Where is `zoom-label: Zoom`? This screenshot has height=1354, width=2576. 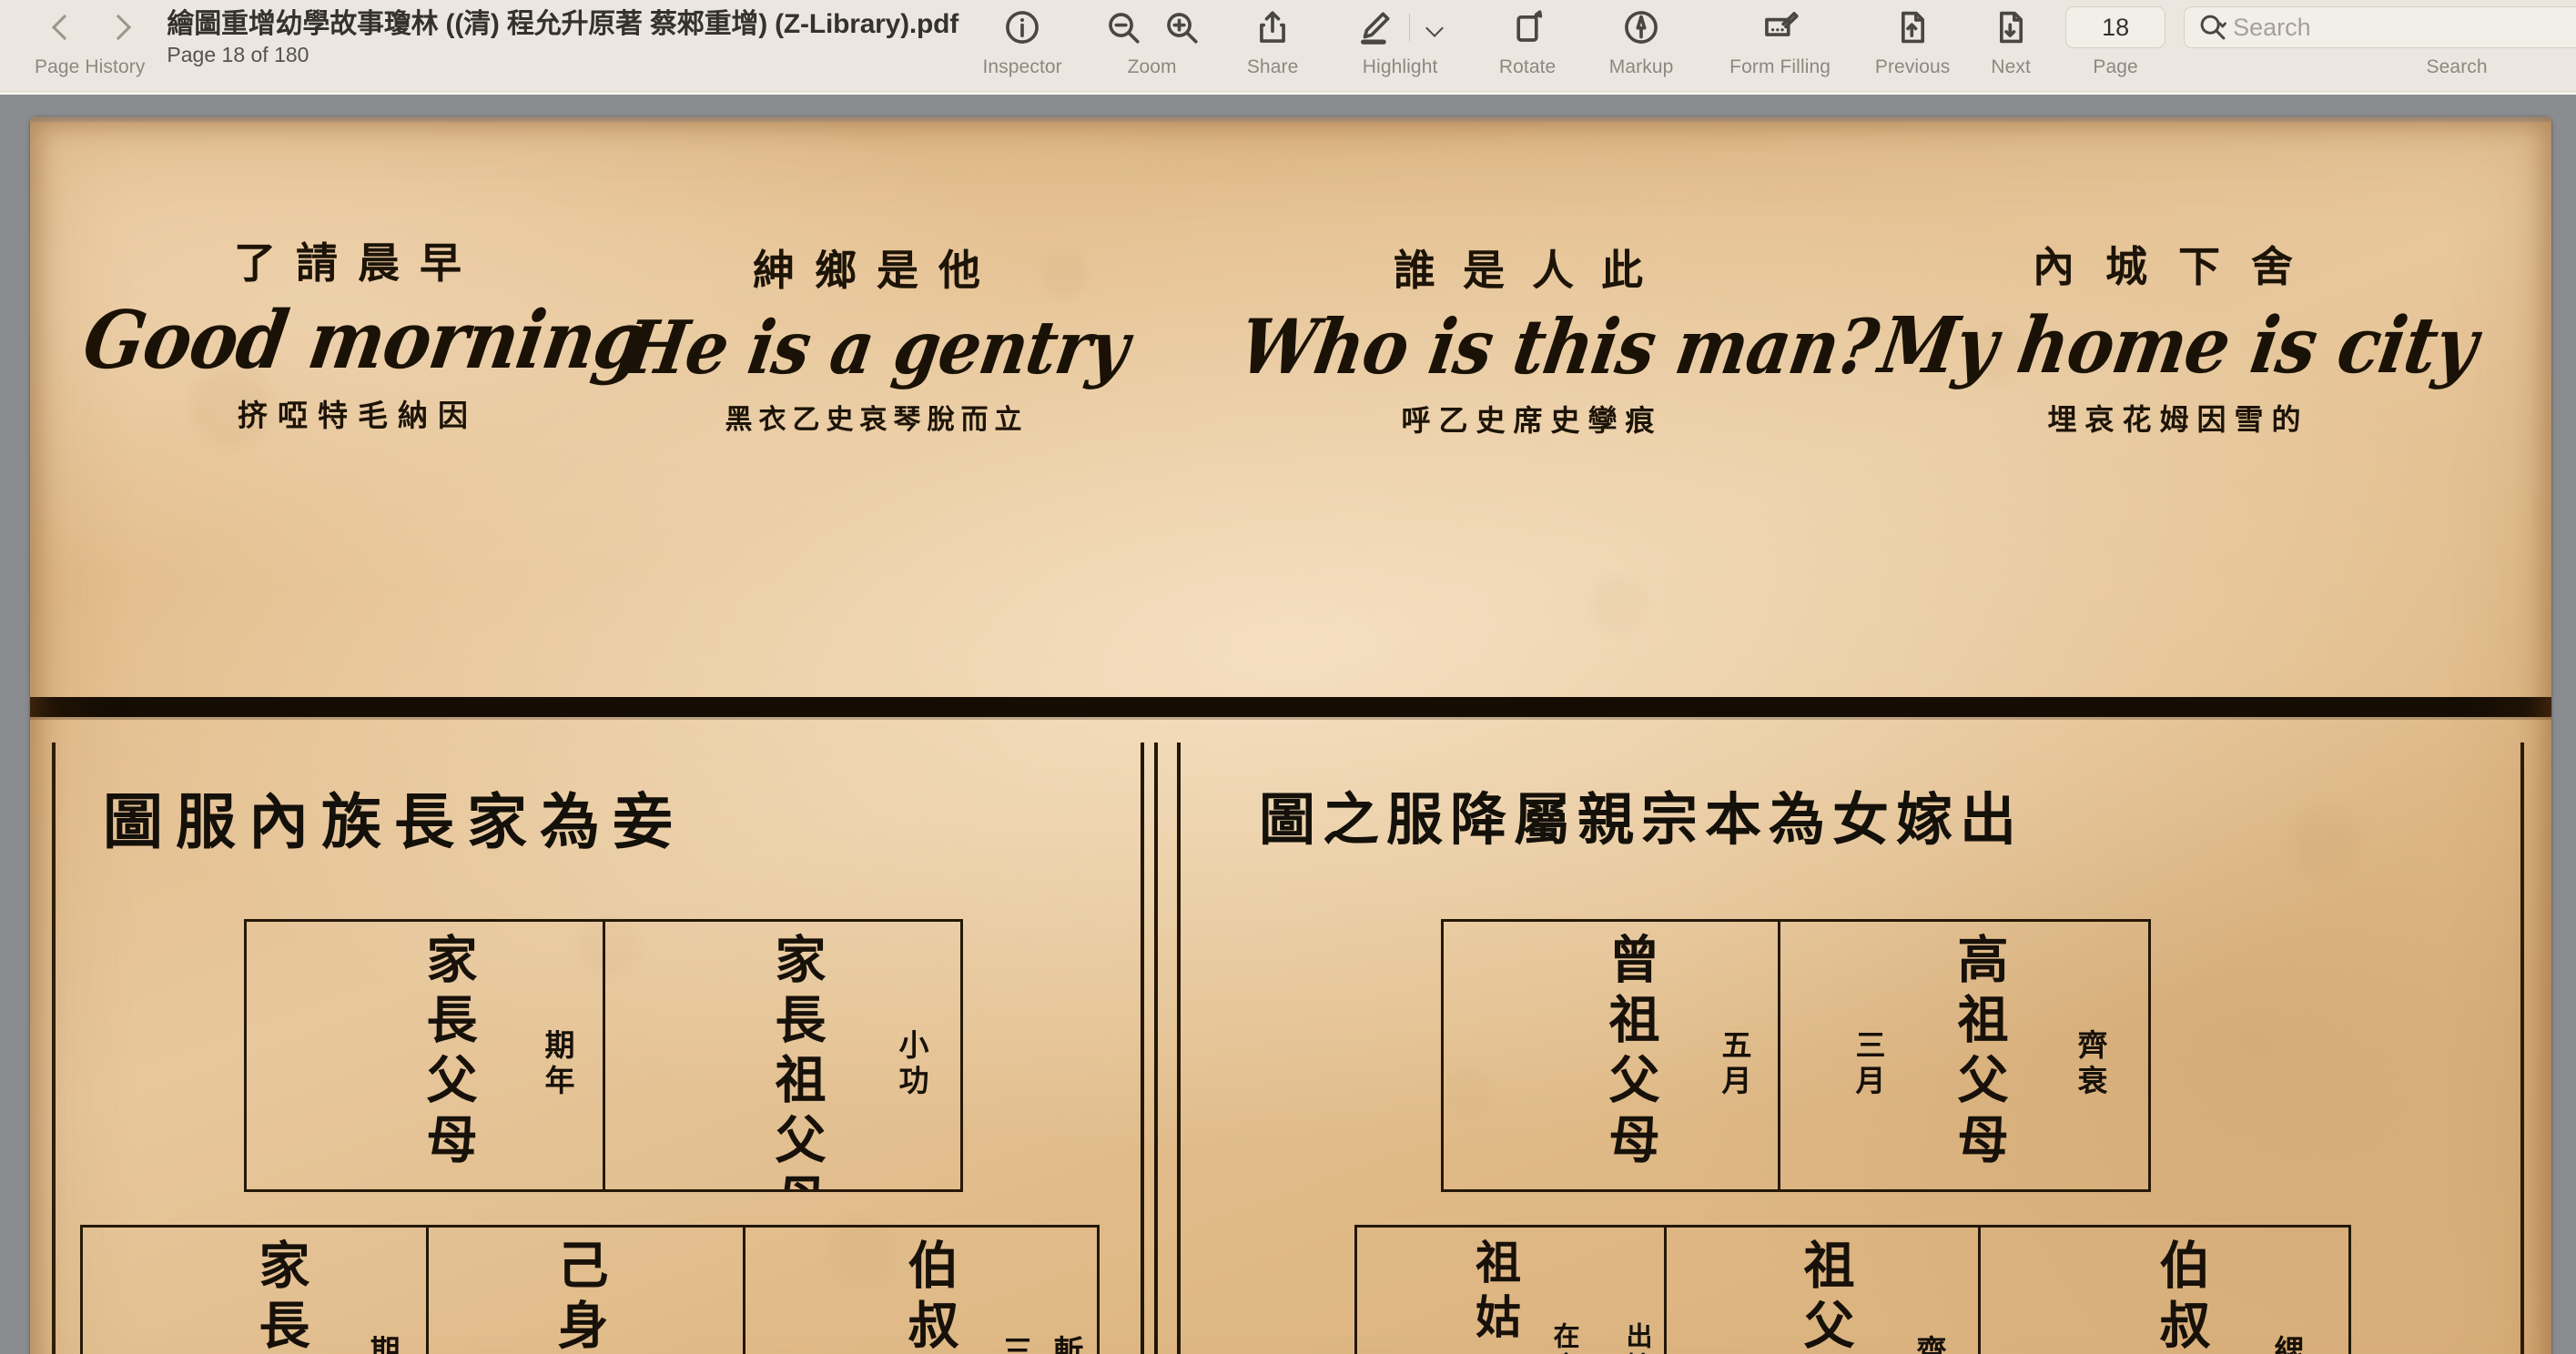
zoom-label: Zoom is located at coordinates (1152, 66).